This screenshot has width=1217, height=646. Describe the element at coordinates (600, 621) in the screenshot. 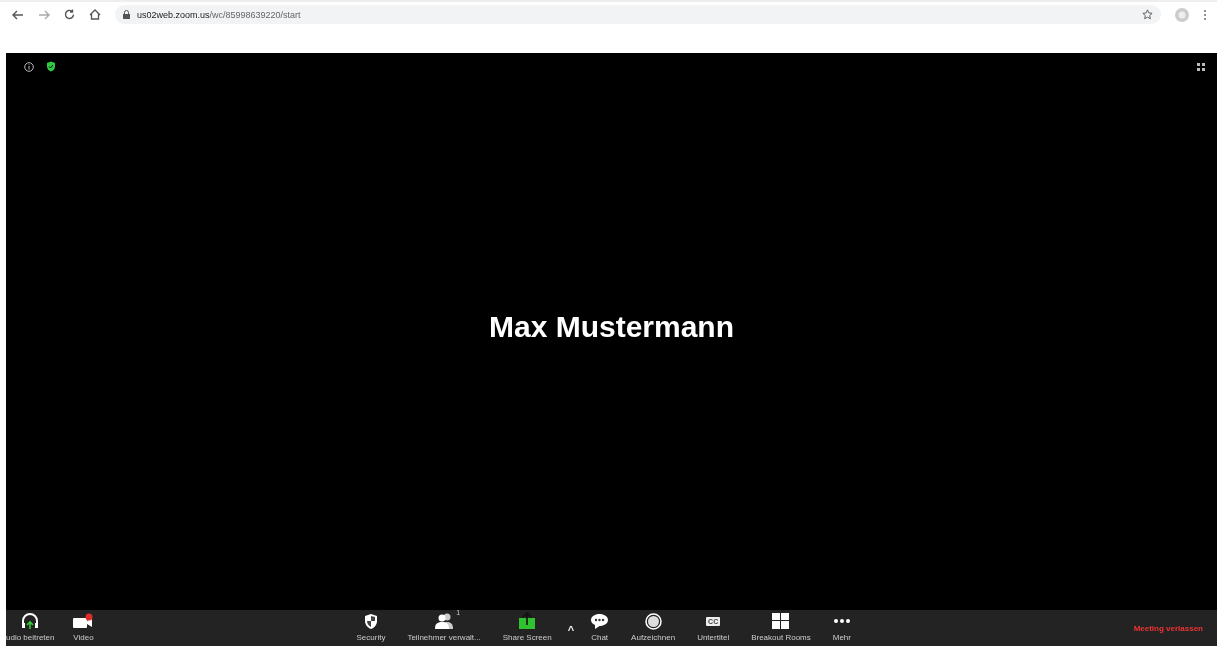

I see `chat-bubble-icon` at that location.